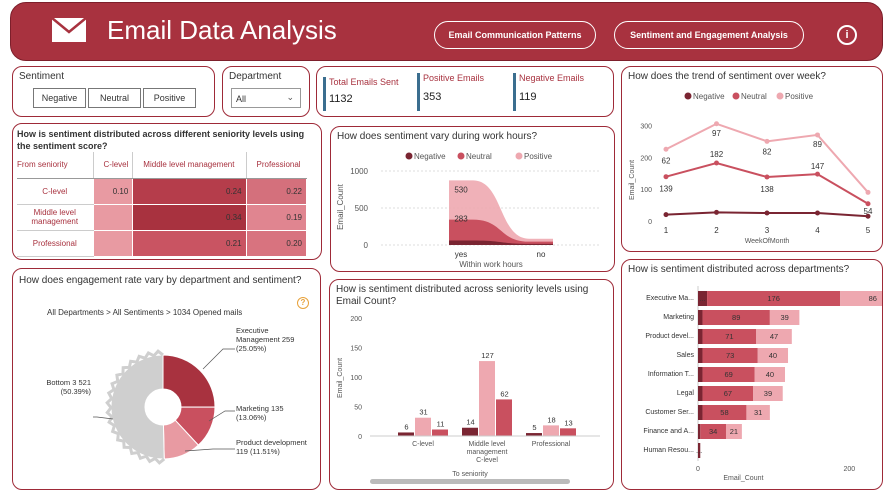 This screenshot has width=893, height=492. Describe the element at coordinates (356, 349) in the screenshot. I see `y-tick-label: 150` at that location.